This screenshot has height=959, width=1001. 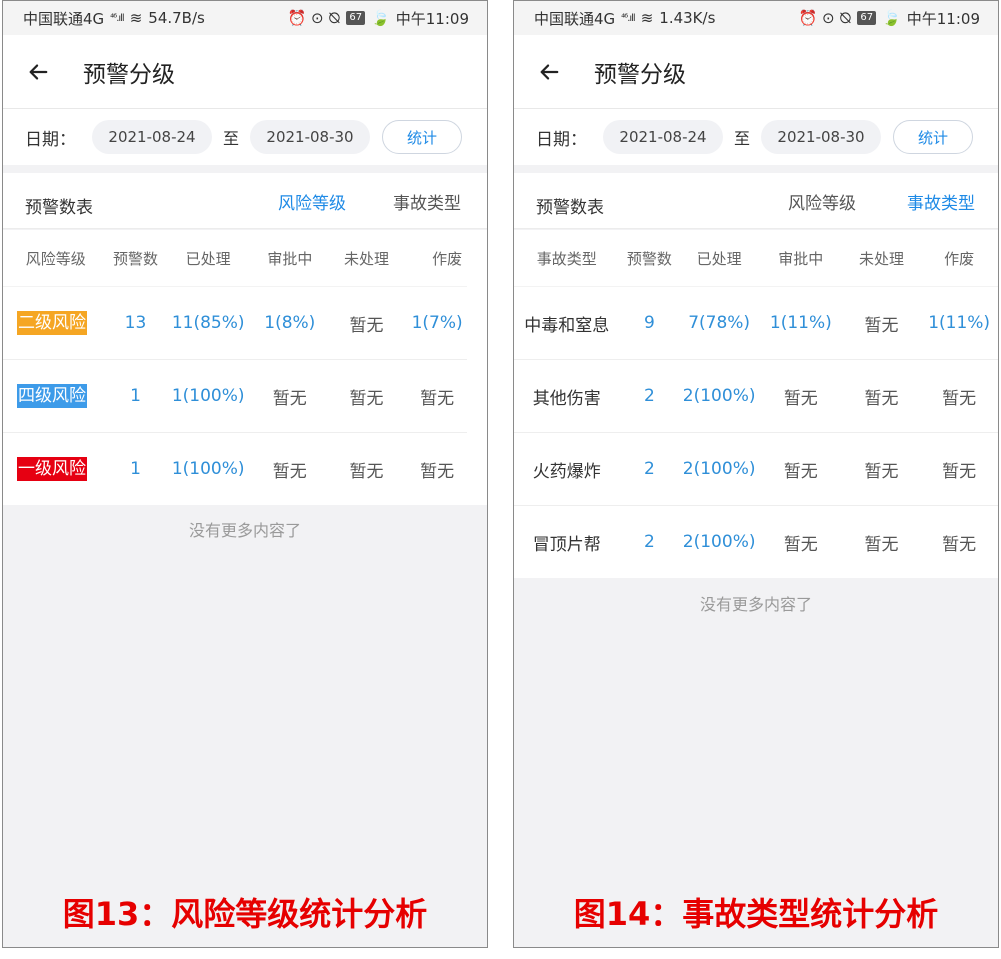 What do you see at coordinates (235, 395) in the screenshot?
I see `table-row: 四级风险 1 1(100%) 暂无 暂无 暂无` at bounding box center [235, 395].